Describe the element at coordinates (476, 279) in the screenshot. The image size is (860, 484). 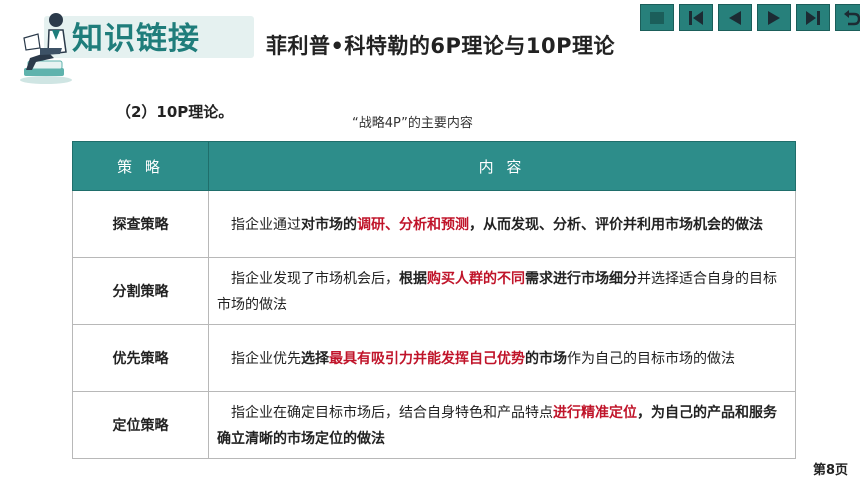
I see `highlight-text: 购买人群的不同` at that location.